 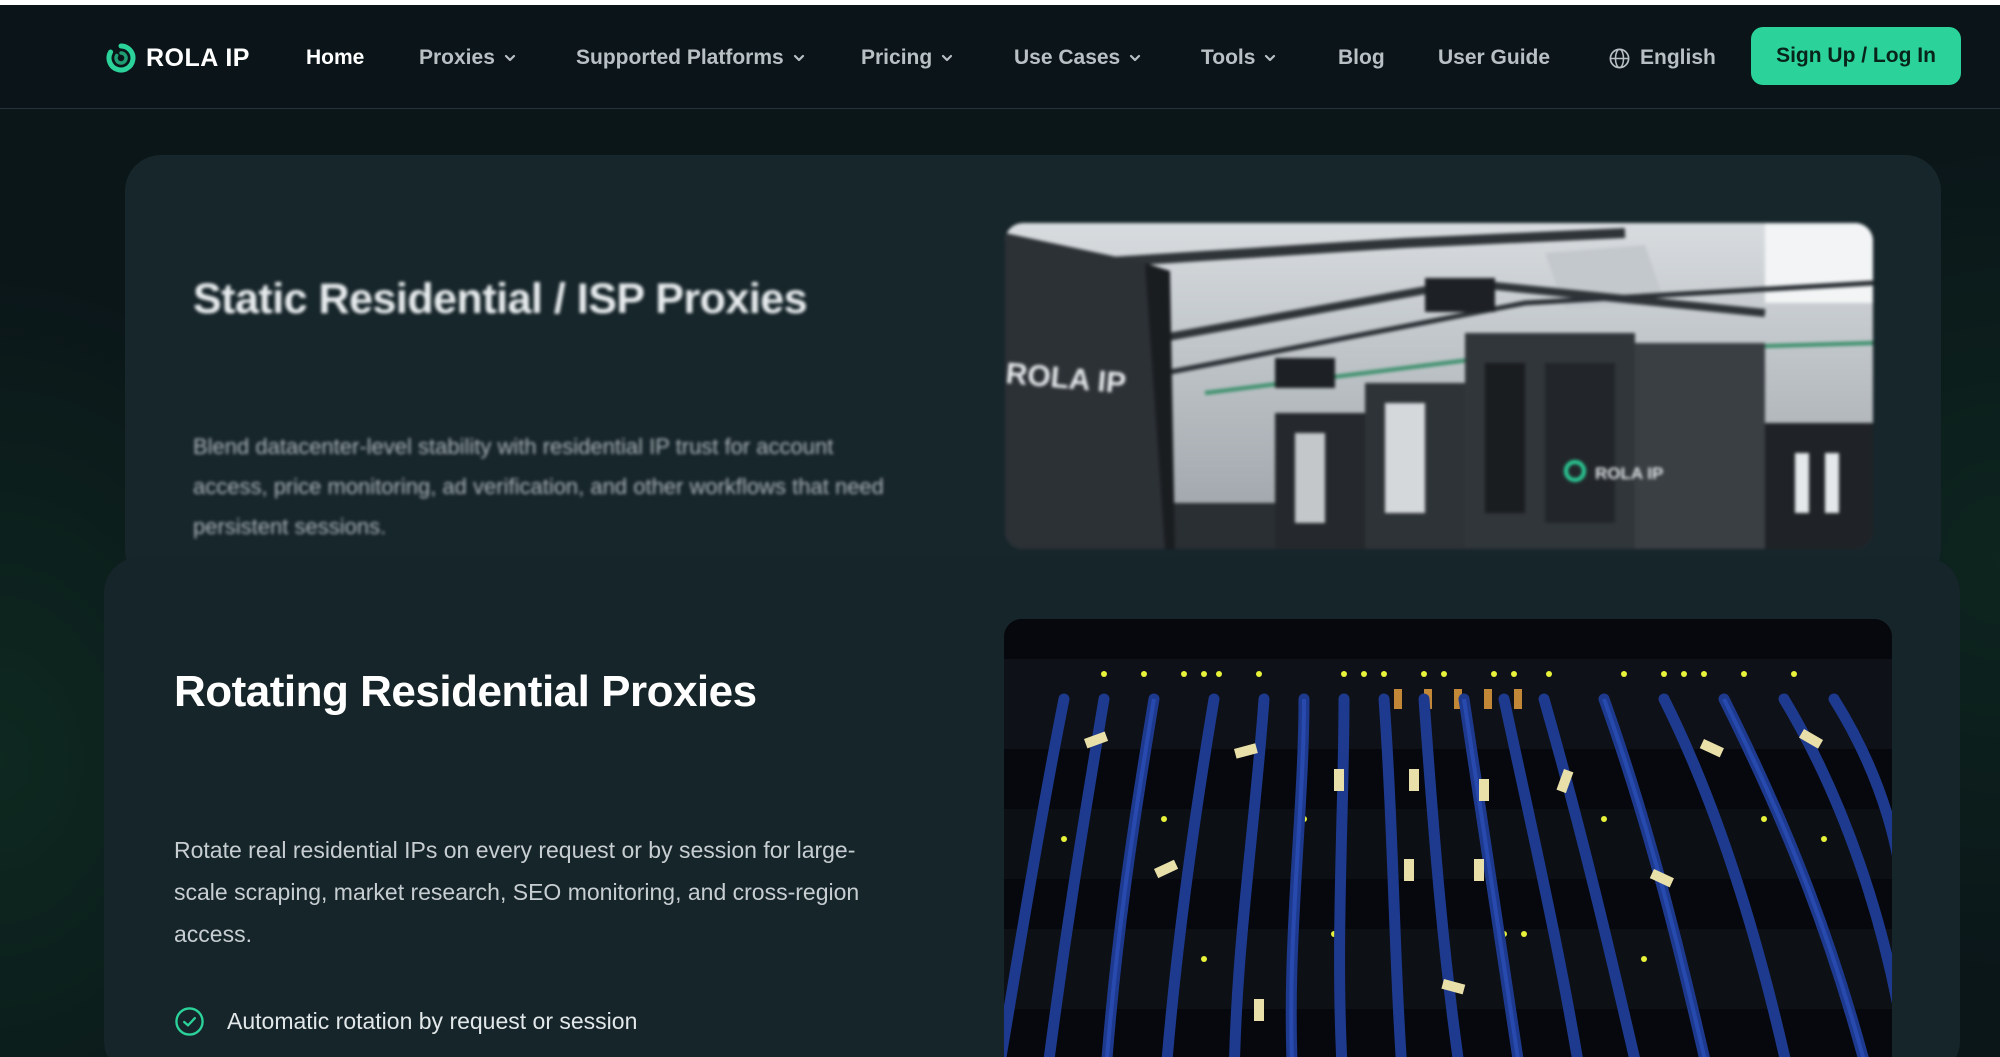 What do you see at coordinates (897, 57) in the screenshot?
I see `nav-pricing-label: Pricing` at bounding box center [897, 57].